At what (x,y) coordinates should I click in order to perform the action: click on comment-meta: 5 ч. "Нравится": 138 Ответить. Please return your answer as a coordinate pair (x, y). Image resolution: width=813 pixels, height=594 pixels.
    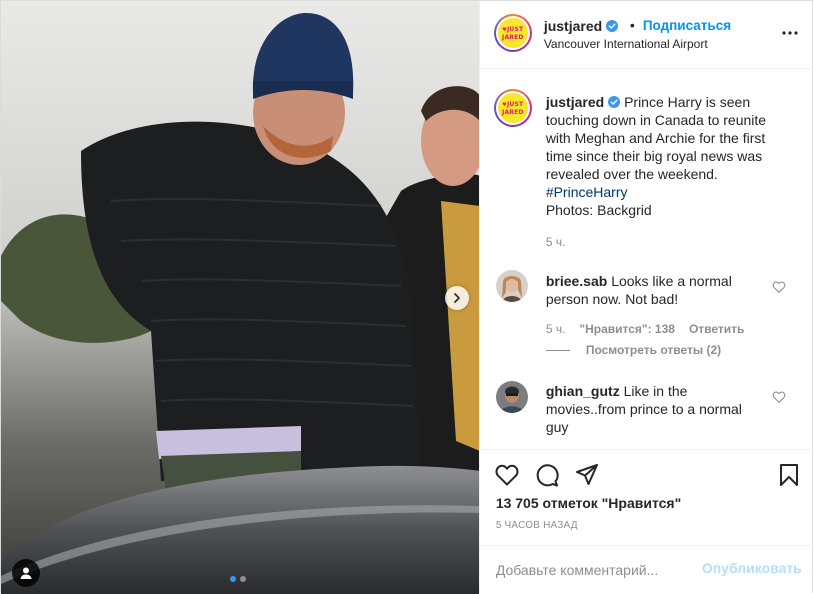
    Looking at the image, I should click on (645, 329).